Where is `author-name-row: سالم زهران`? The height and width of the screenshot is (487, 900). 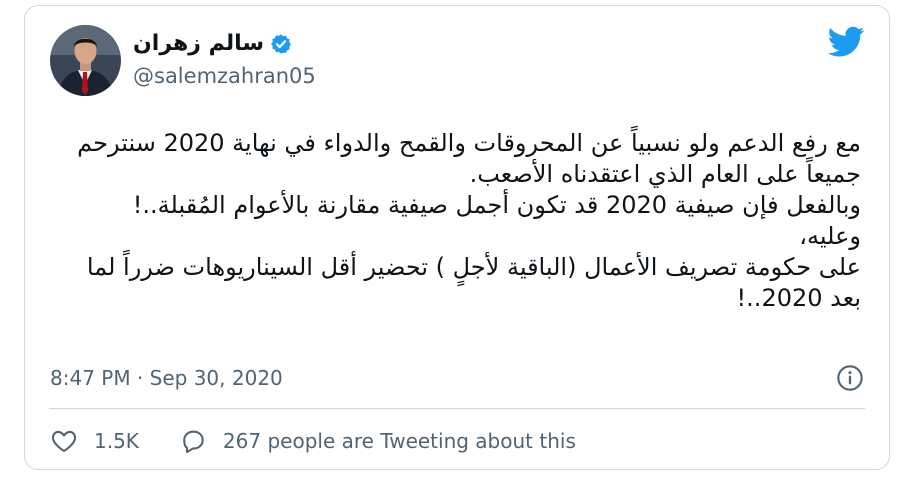
author-name-row: سالم زهران is located at coordinates (212, 43).